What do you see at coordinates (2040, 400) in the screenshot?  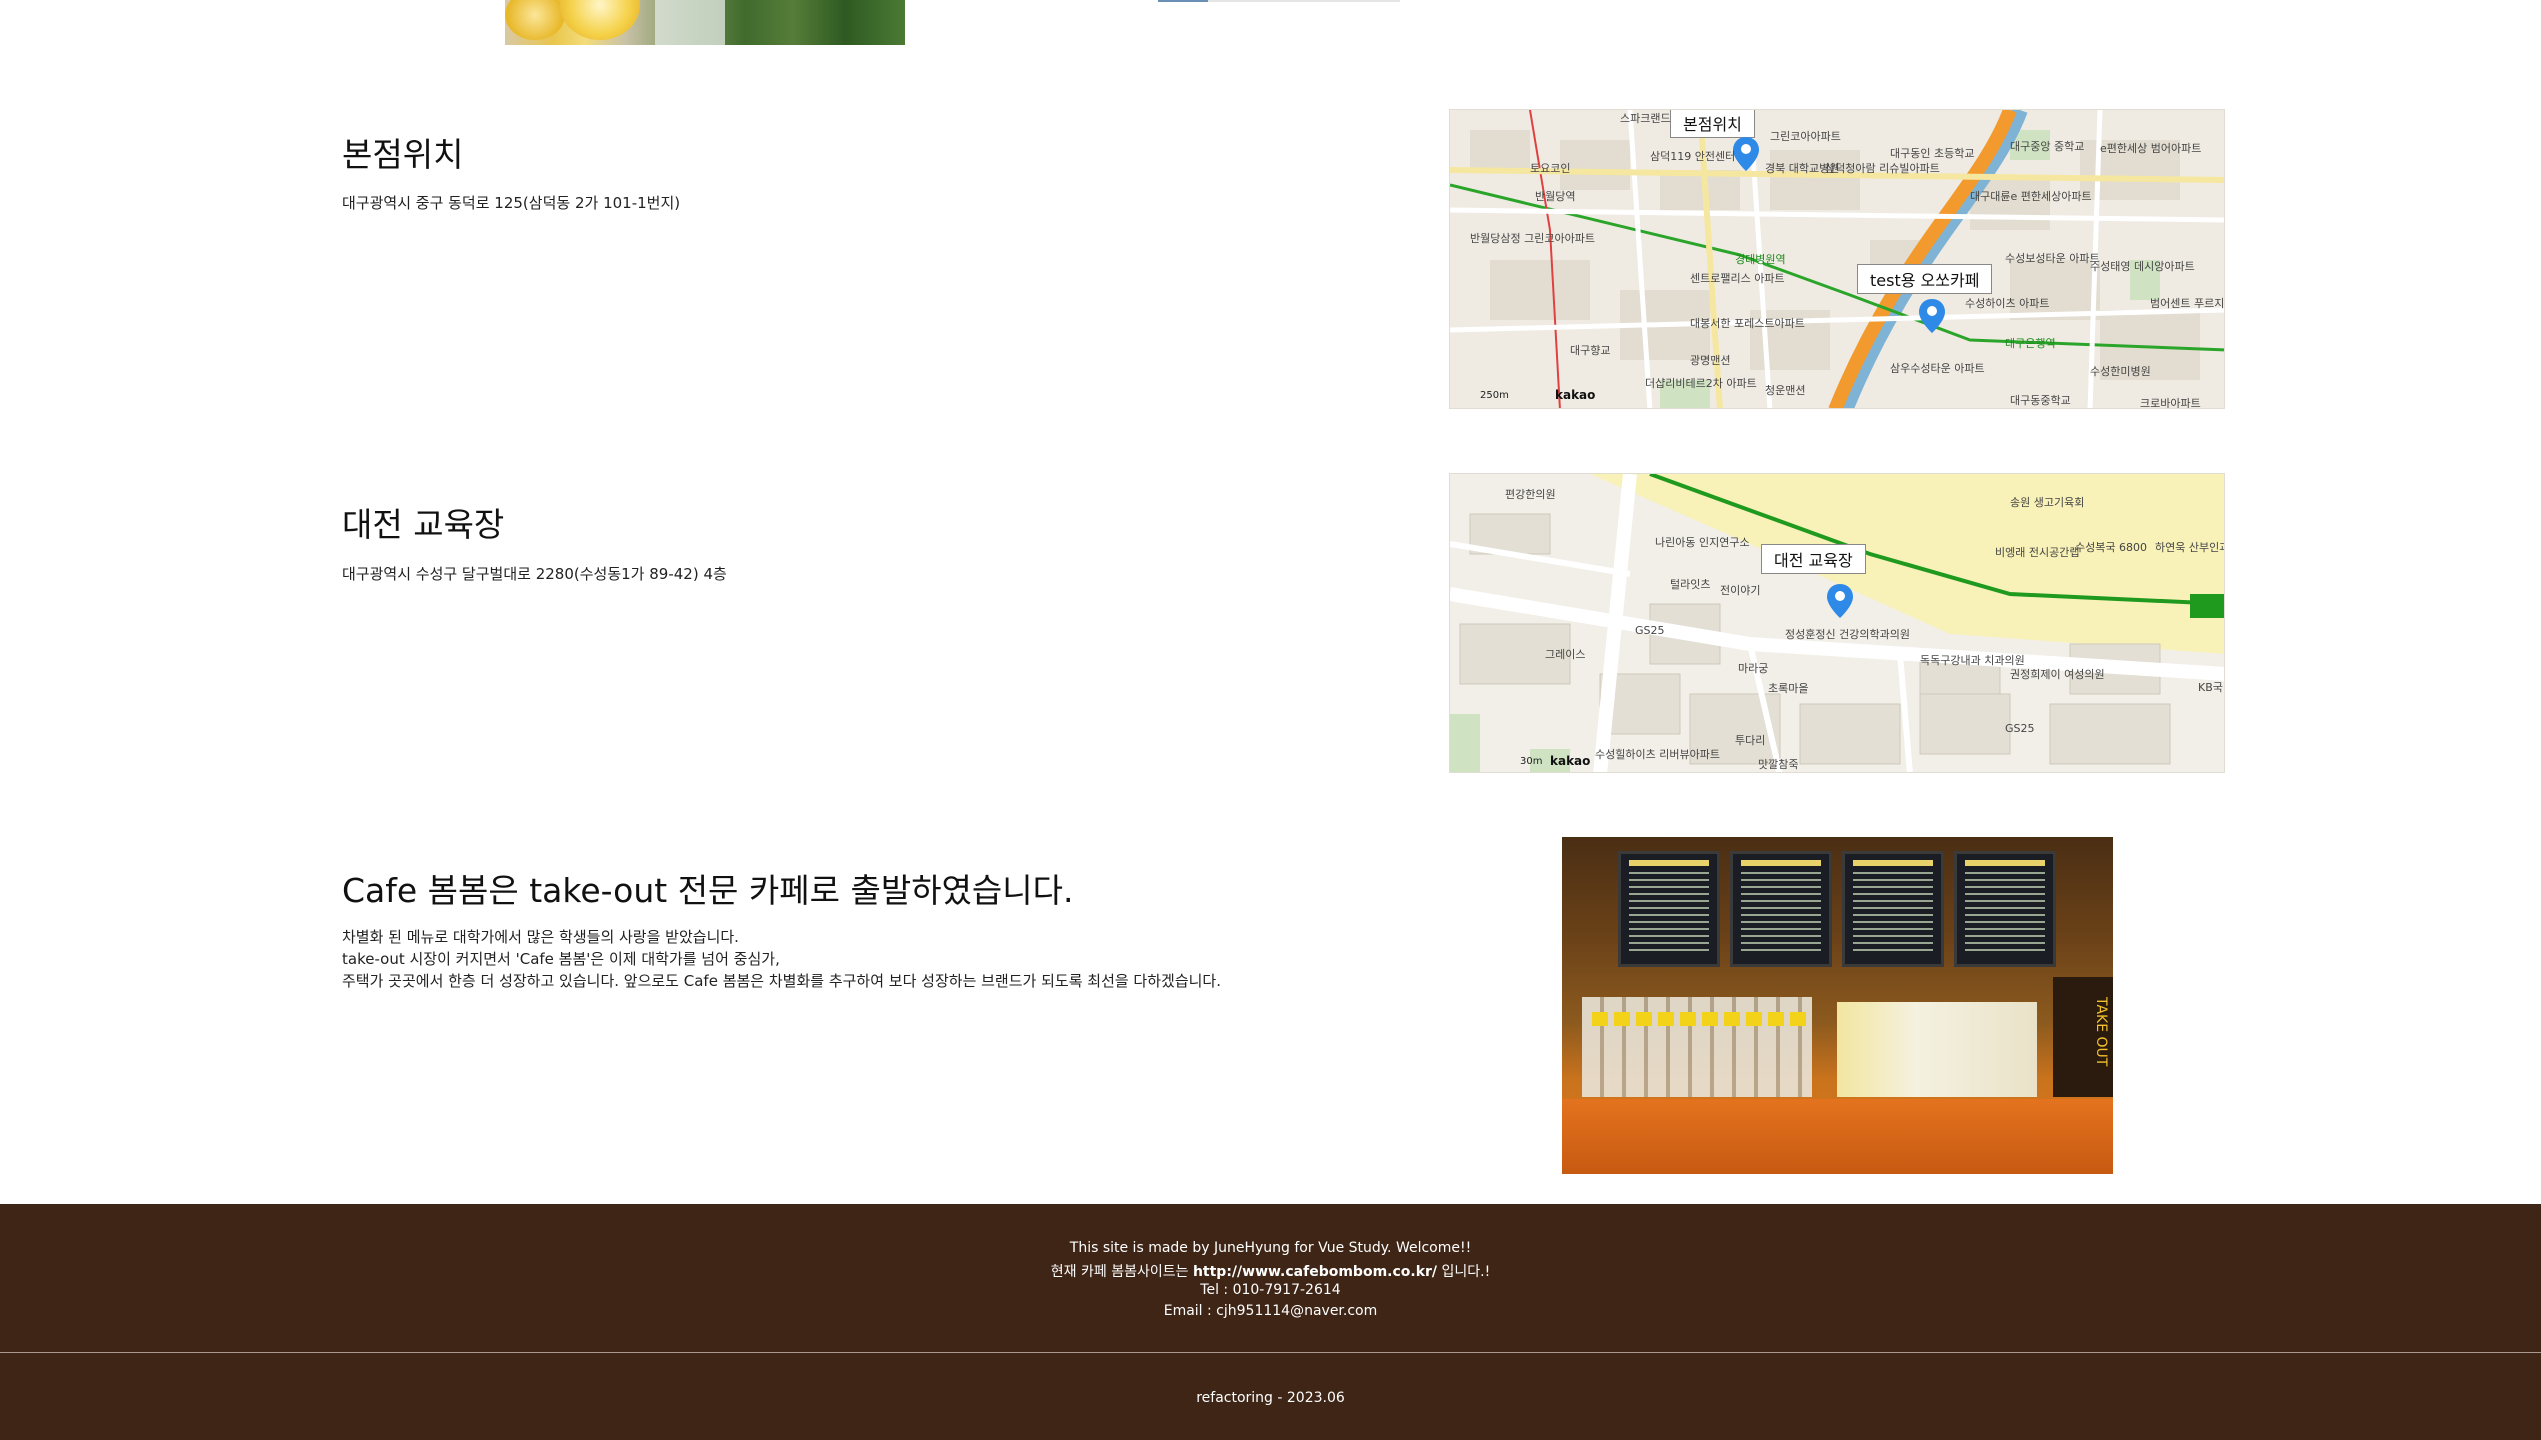 I see `map-place: 대구동중학교` at bounding box center [2040, 400].